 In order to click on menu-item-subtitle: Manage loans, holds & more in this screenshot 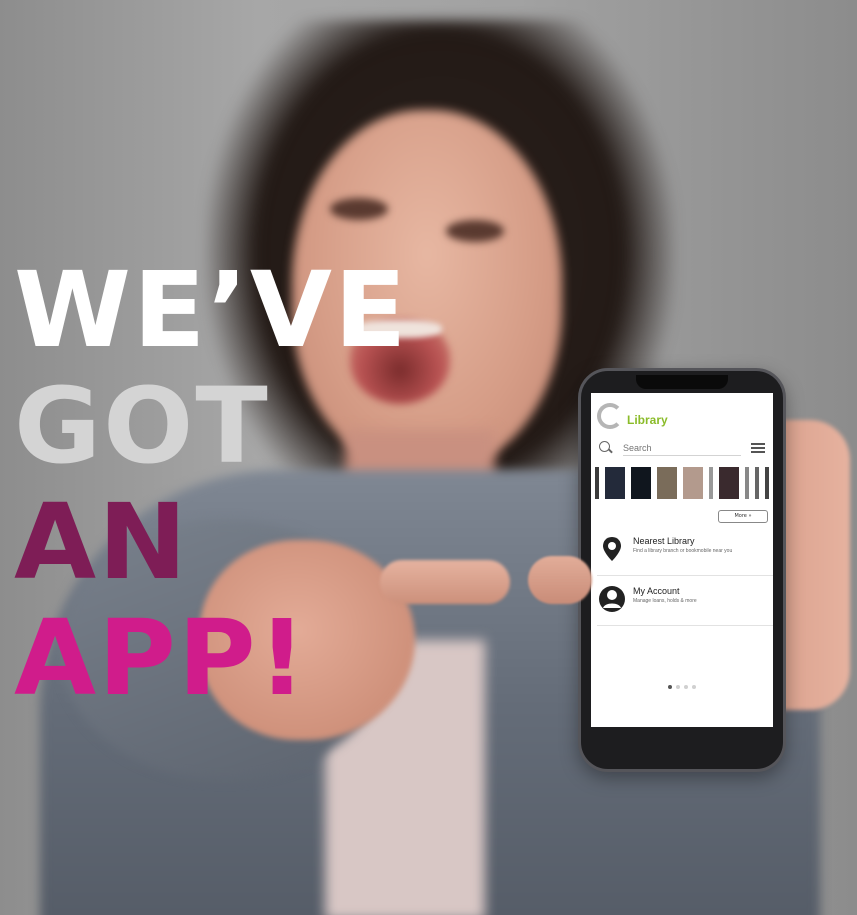, I will do `click(665, 601)`.